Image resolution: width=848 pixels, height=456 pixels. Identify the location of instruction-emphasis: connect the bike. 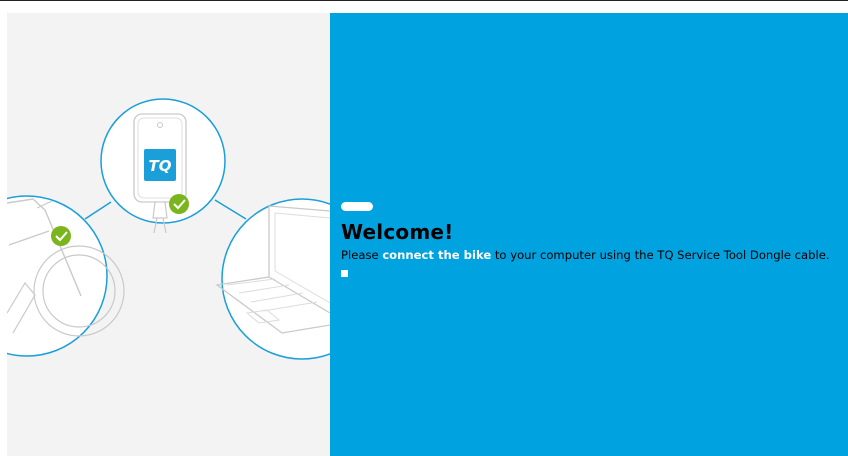
(437, 255).